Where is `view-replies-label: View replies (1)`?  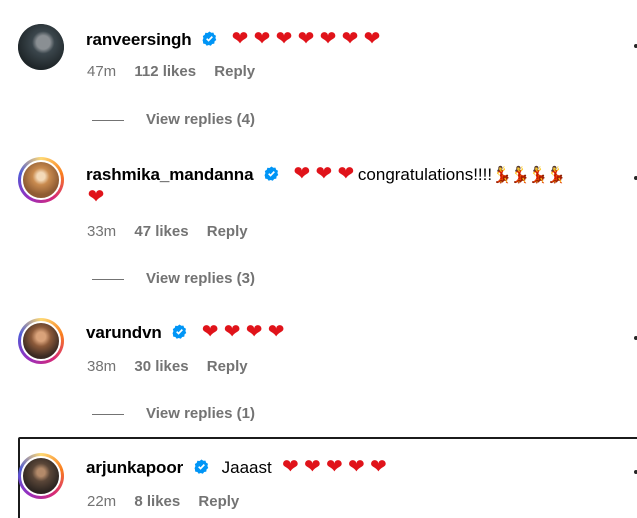 view-replies-label: View replies (1) is located at coordinates (200, 413).